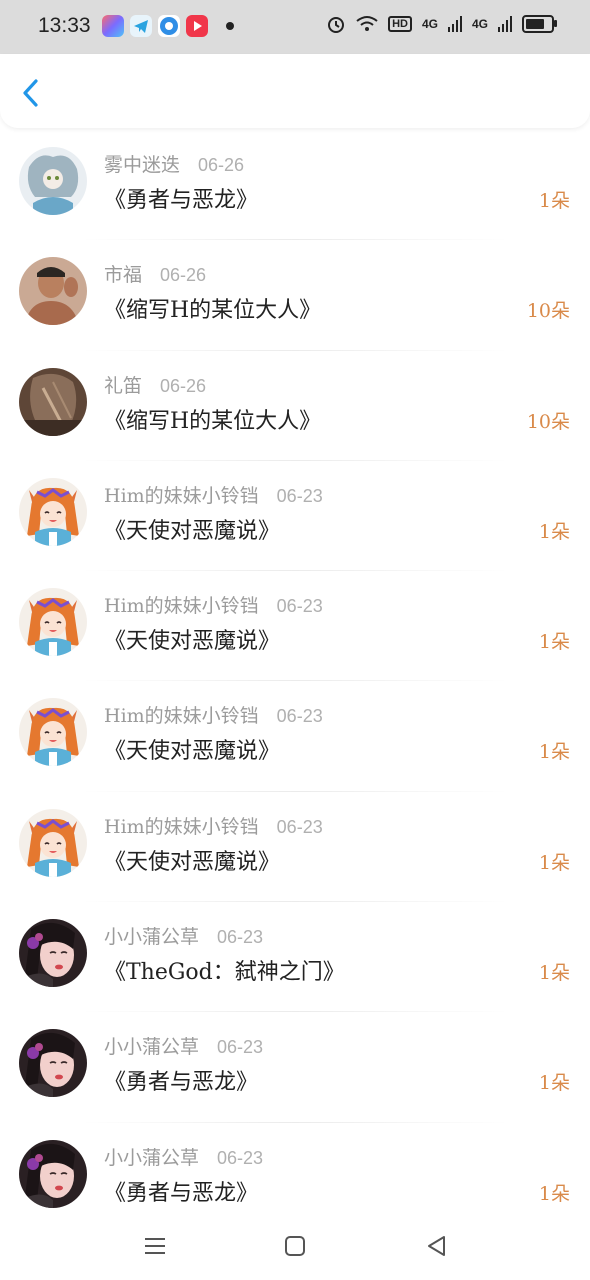 This screenshot has height=1280, width=590. I want to click on user-name: 市福, so click(123, 275).